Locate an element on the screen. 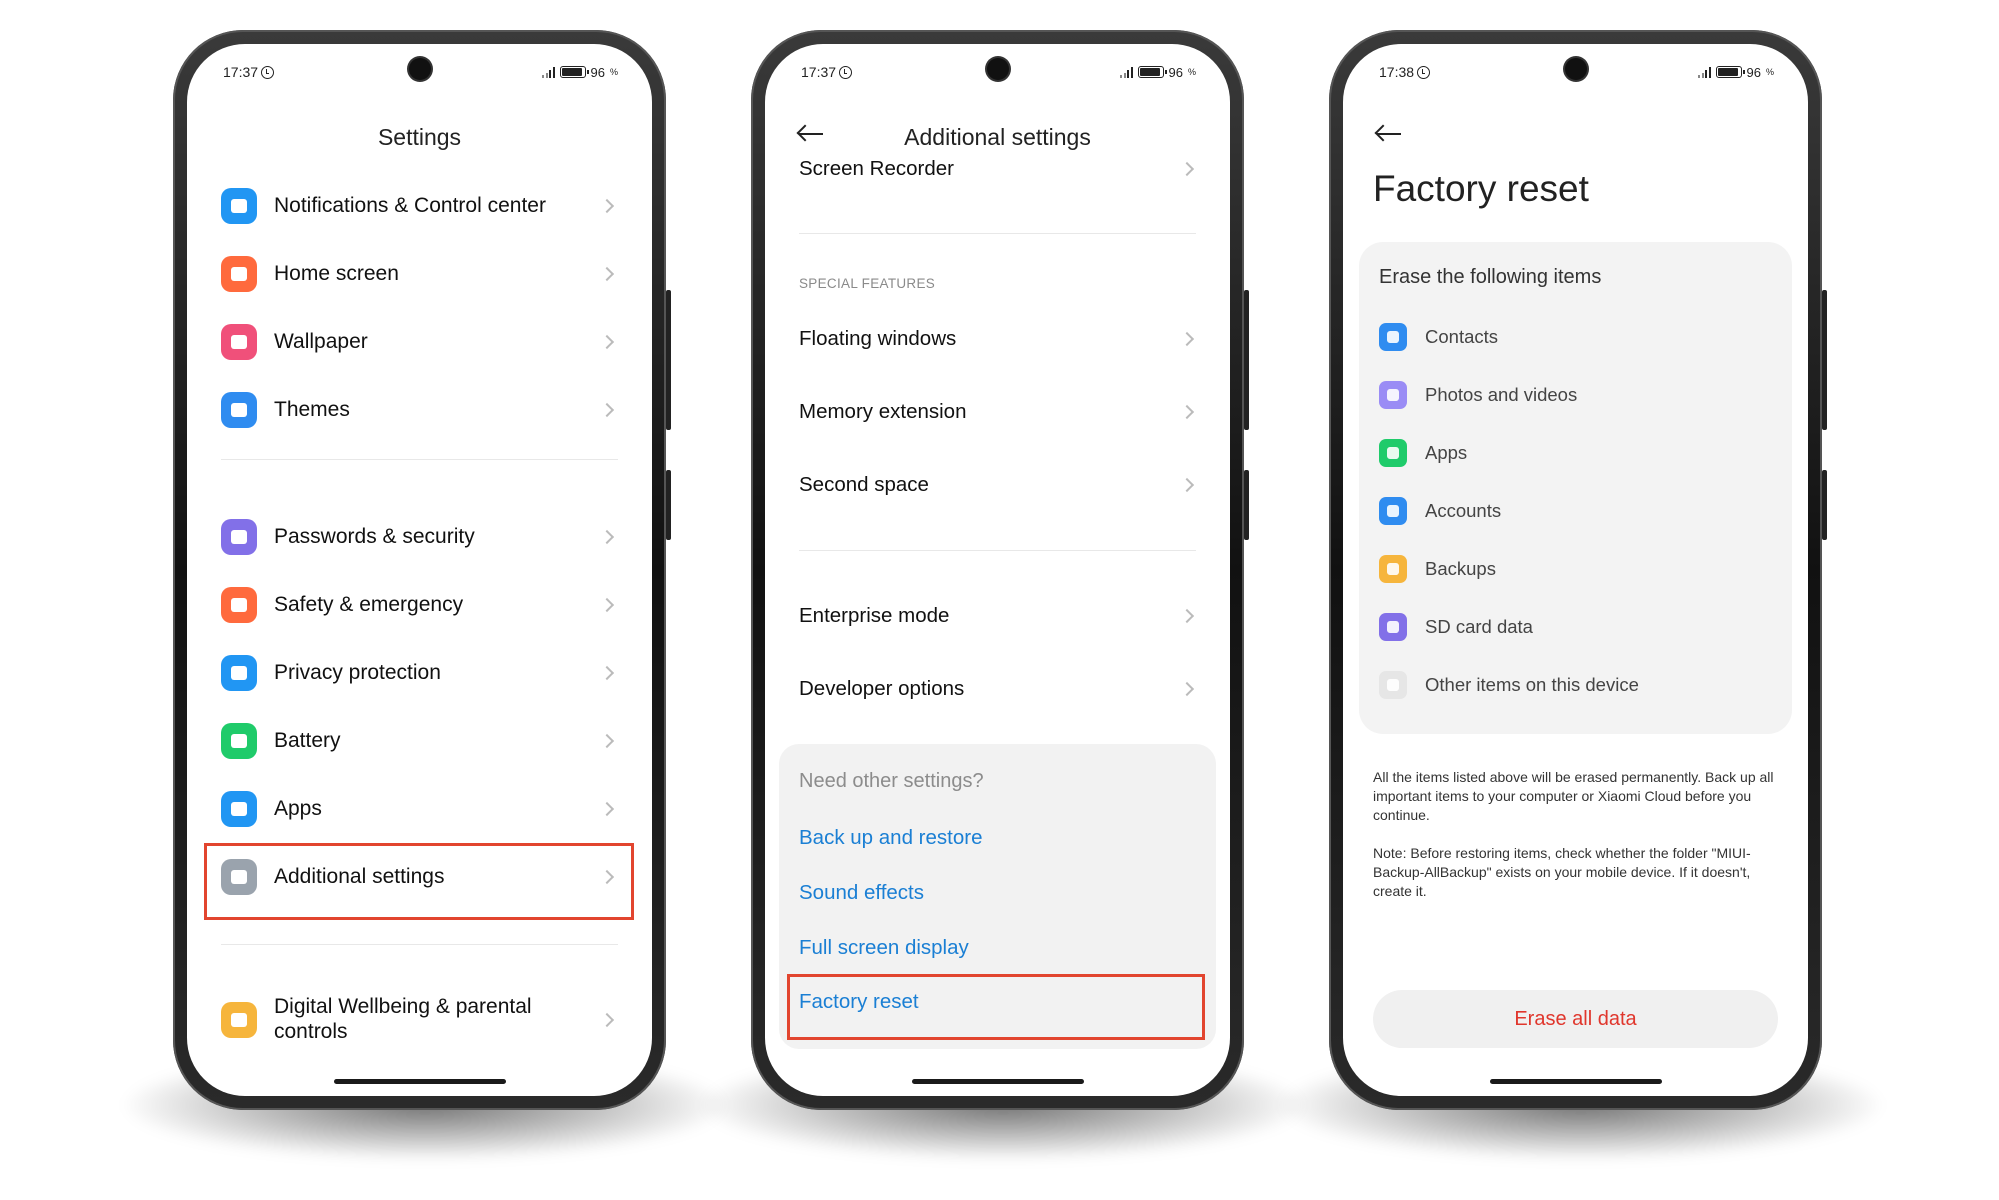 The image size is (1999, 1200). home-icon is located at coordinates (239, 274).